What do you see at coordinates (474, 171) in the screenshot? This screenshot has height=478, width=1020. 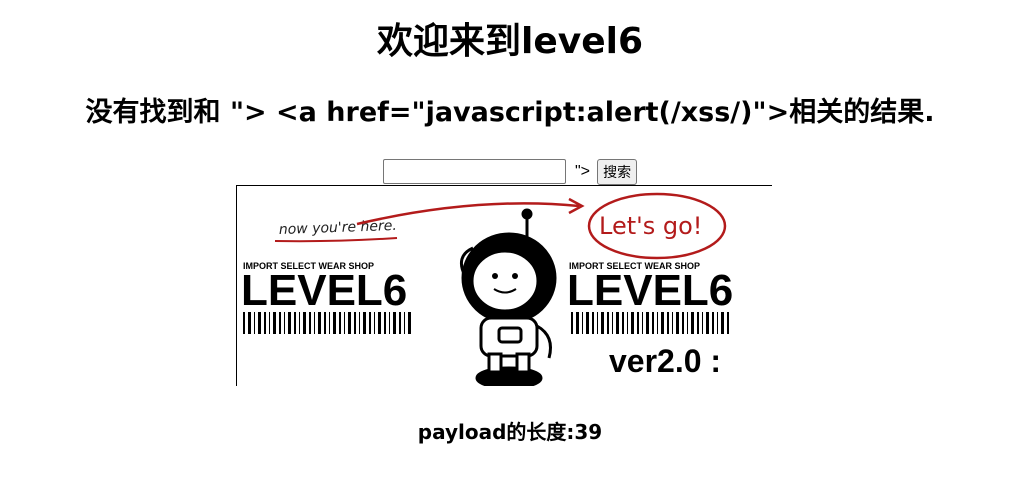 I see `search-input` at bounding box center [474, 171].